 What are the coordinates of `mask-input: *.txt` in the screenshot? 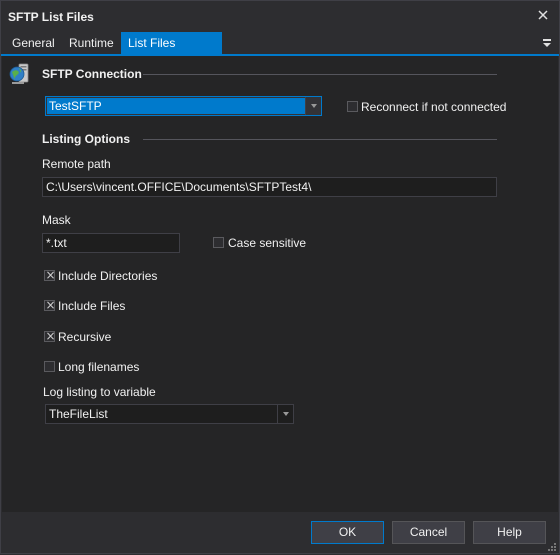 It's located at (111, 243).